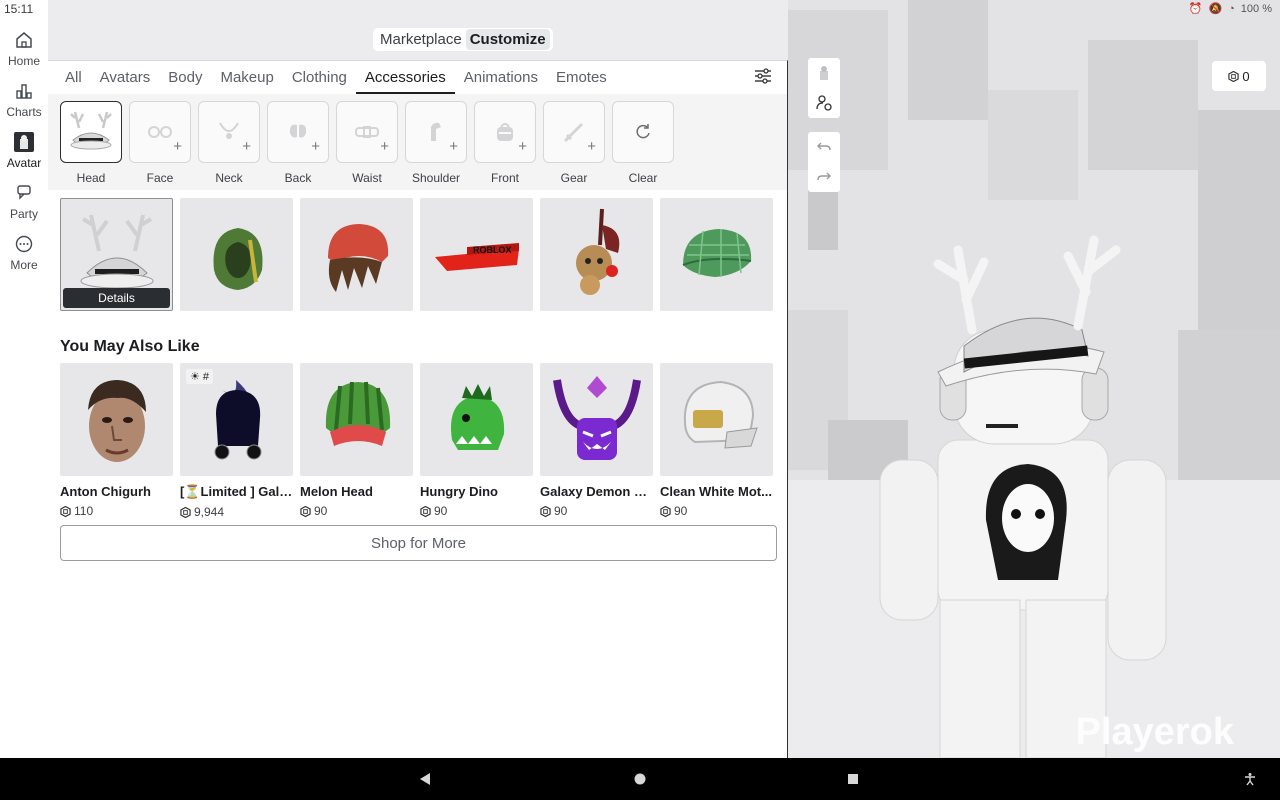 The width and height of the screenshot is (1280, 800). I want to click on nav-item-party: Party, so click(24, 202).